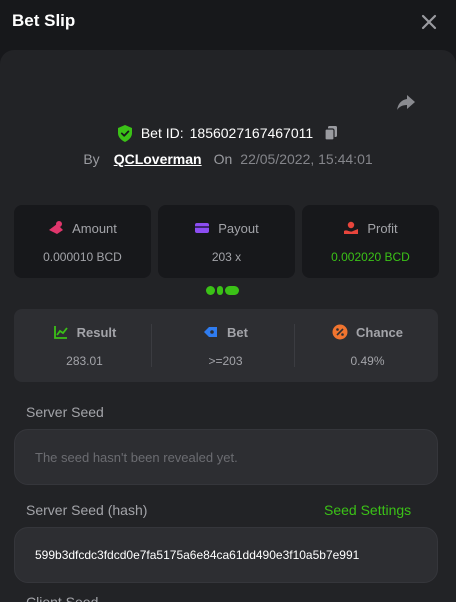  Describe the element at coordinates (379, 332) in the screenshot. I see `chance-label: Chance` at that location.